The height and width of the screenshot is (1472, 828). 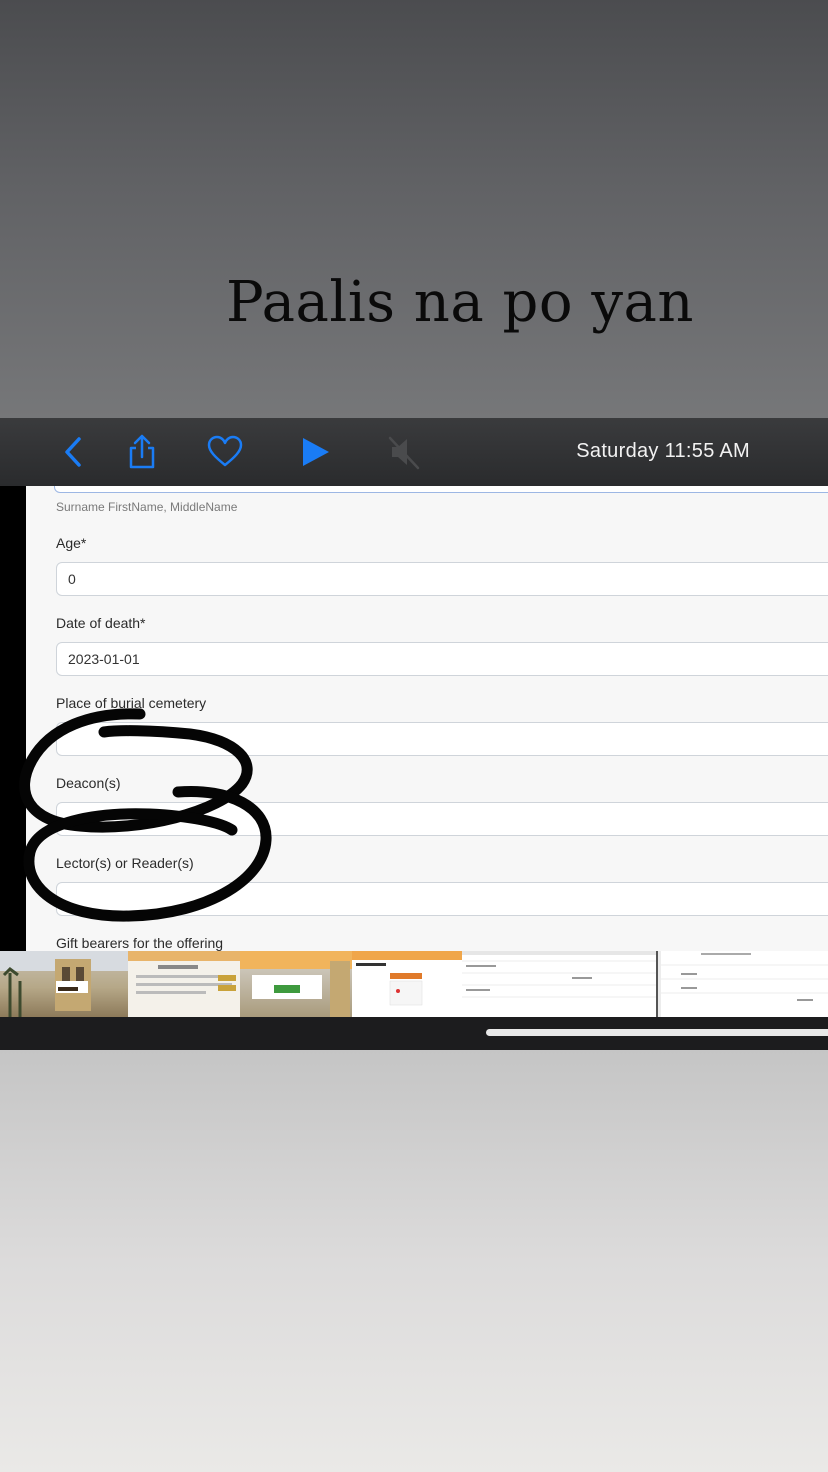 What do you see at coordinates (442, 739) in the screenshot?
I see `burial-place-input` at bounding box center [442, 739].